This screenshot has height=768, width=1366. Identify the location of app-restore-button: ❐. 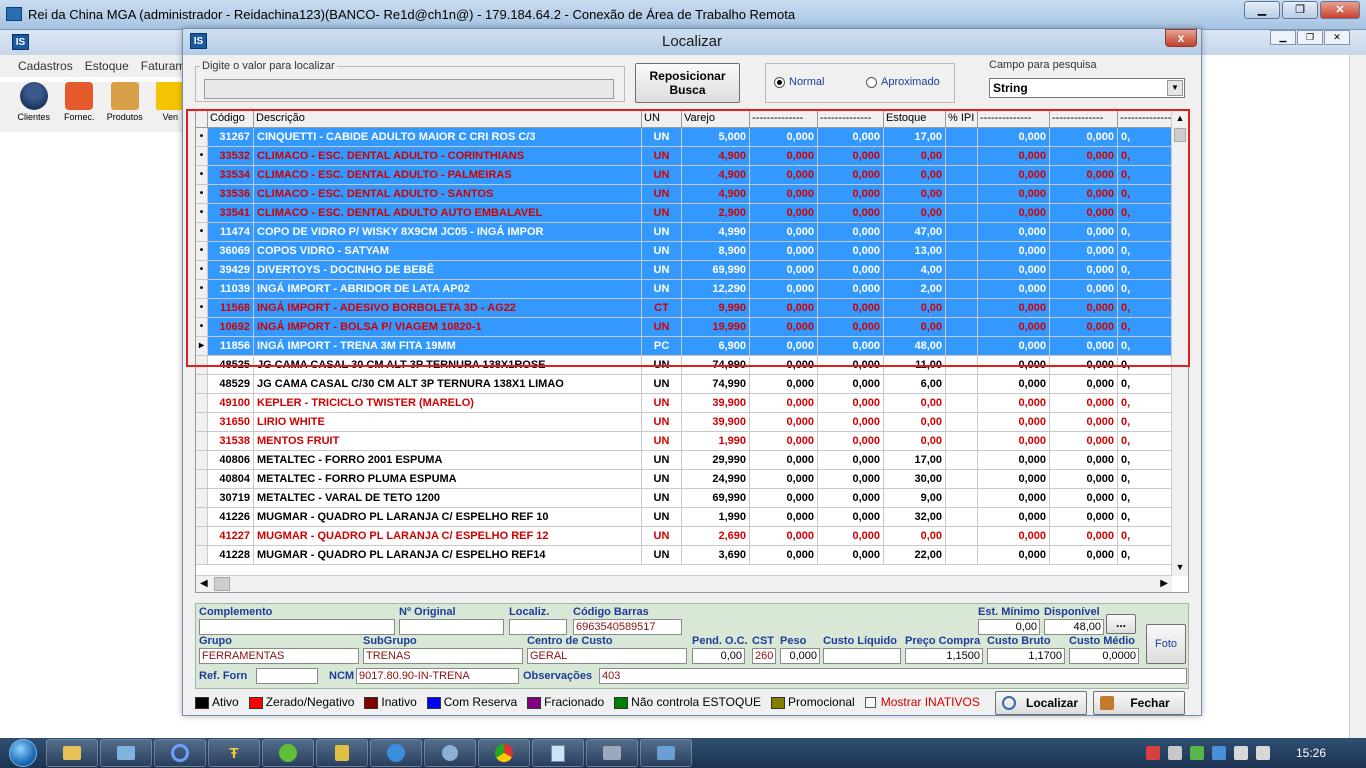
(1310, 37).